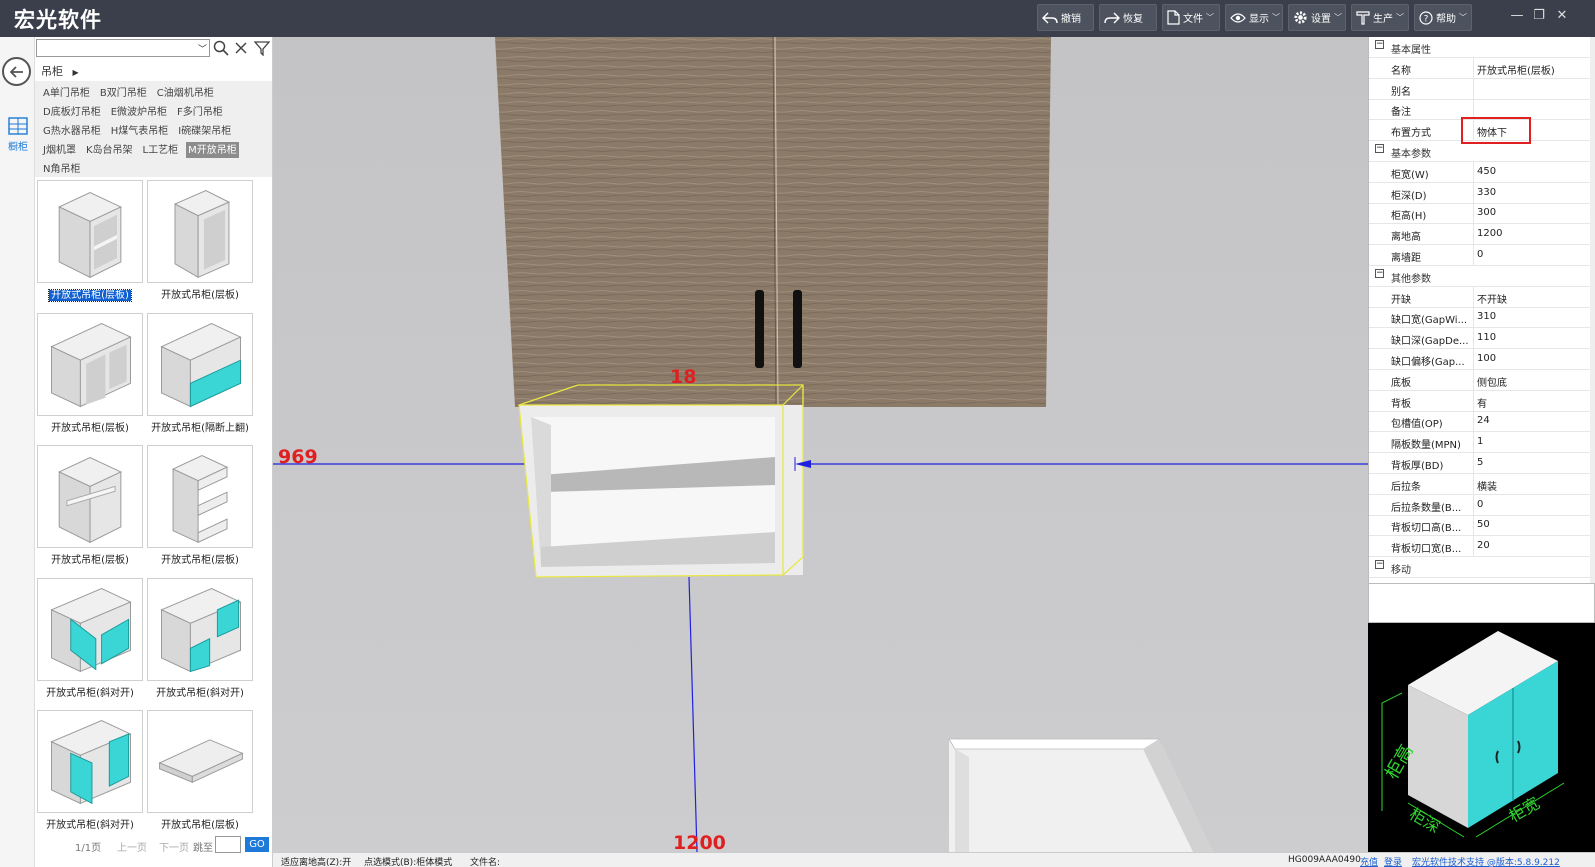 This screenshot has width=1595, height=867. I want to click on selected-open-cabinet, so click(661, 481).